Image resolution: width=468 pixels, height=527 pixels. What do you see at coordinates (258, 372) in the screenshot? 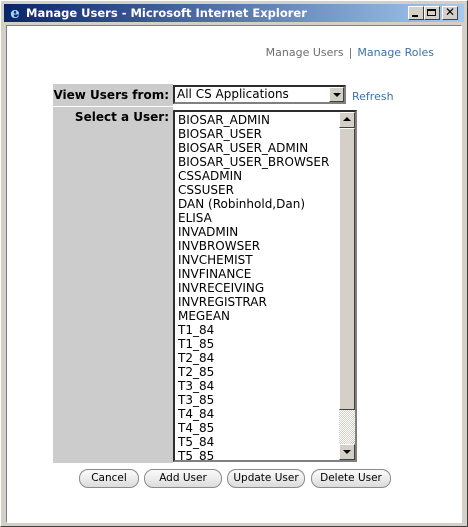
I see `user-list-item: T2_85` at bounding box center [258, 372].